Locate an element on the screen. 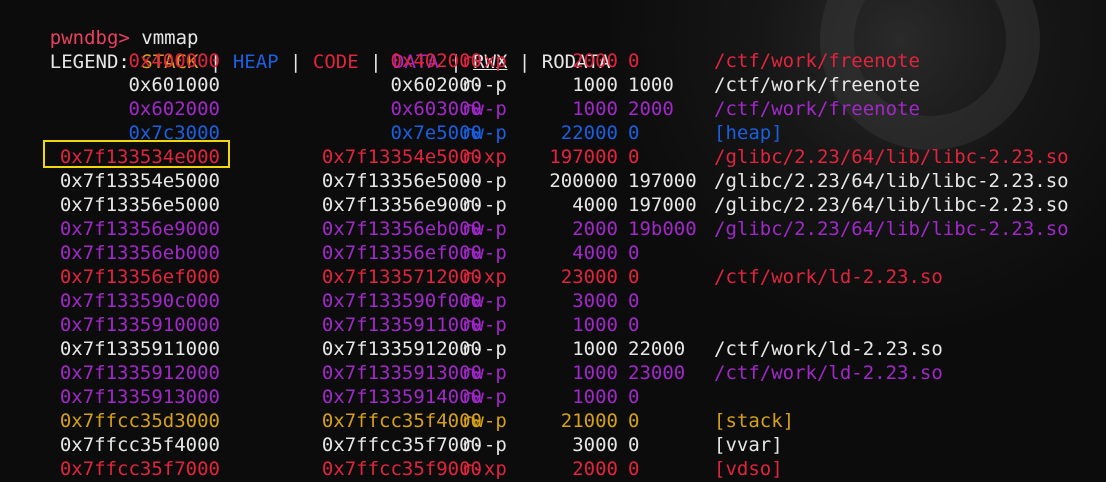  offset: 2000 is located at coordinates (651, 109).